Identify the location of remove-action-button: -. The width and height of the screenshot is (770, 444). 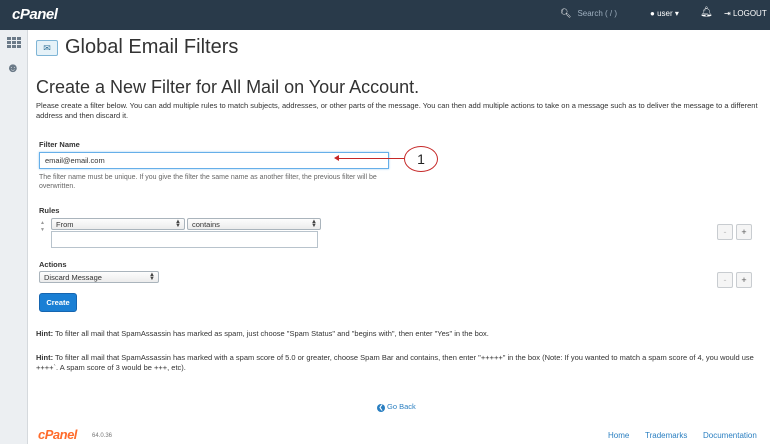
(725, 280).